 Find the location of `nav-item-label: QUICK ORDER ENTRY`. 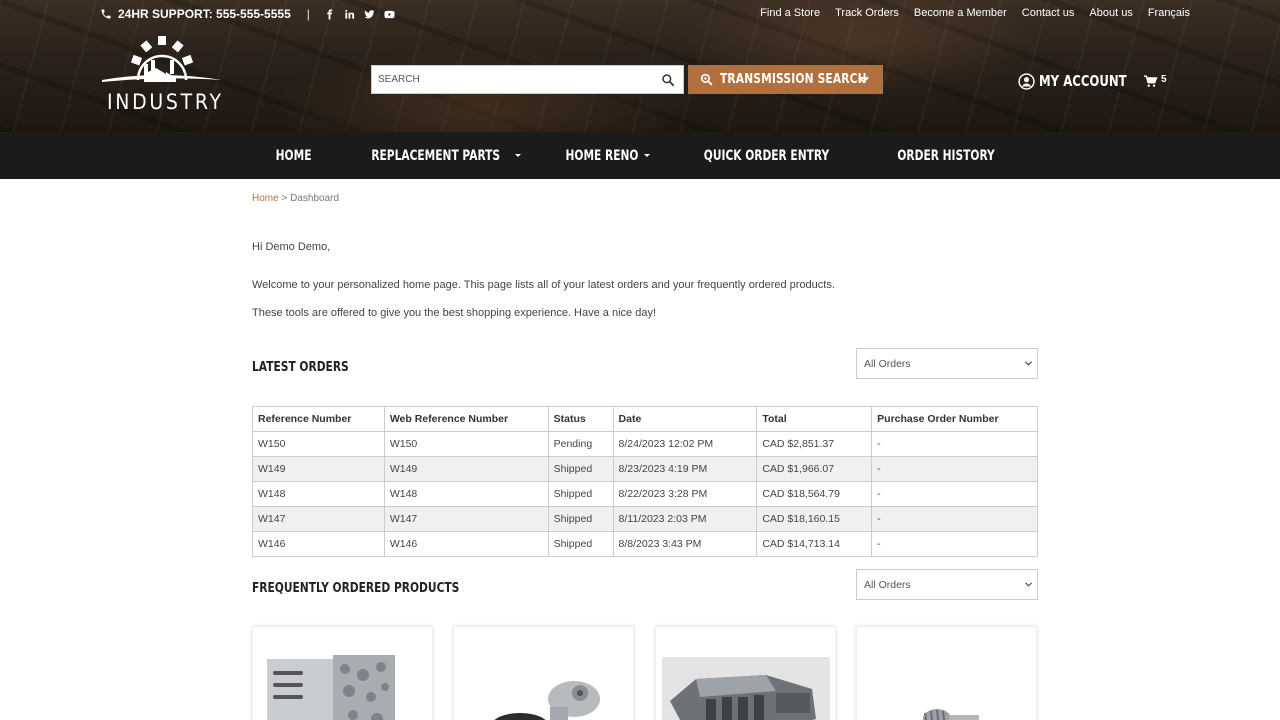

nav-item-label: QUICK ORDER ENTRY is located at coordinates (766, 155).